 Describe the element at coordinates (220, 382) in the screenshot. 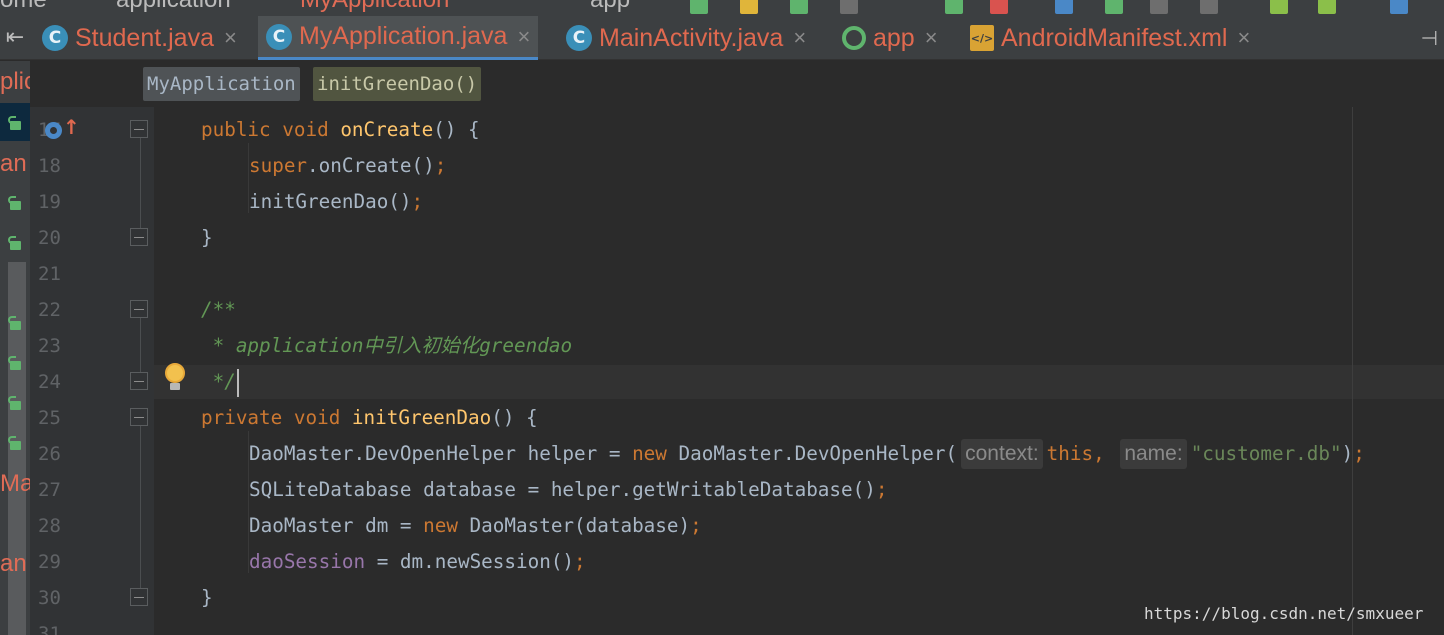

I see `code-line-24: */` at that location.